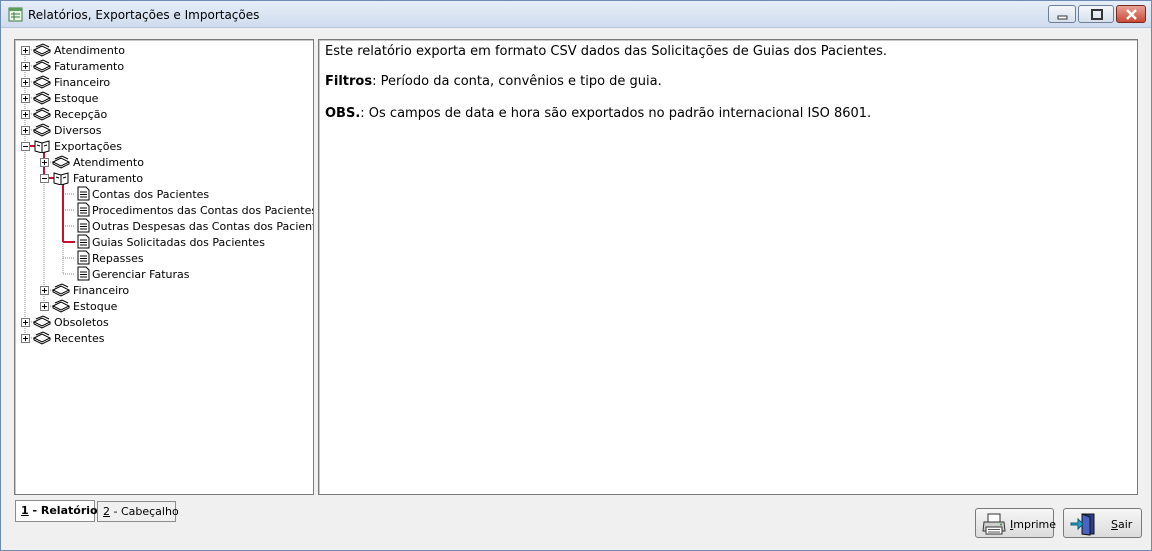 Image resolution: width=1152 pixels, height=551 pixels. I want to click on close-button, so click(1131, 14).